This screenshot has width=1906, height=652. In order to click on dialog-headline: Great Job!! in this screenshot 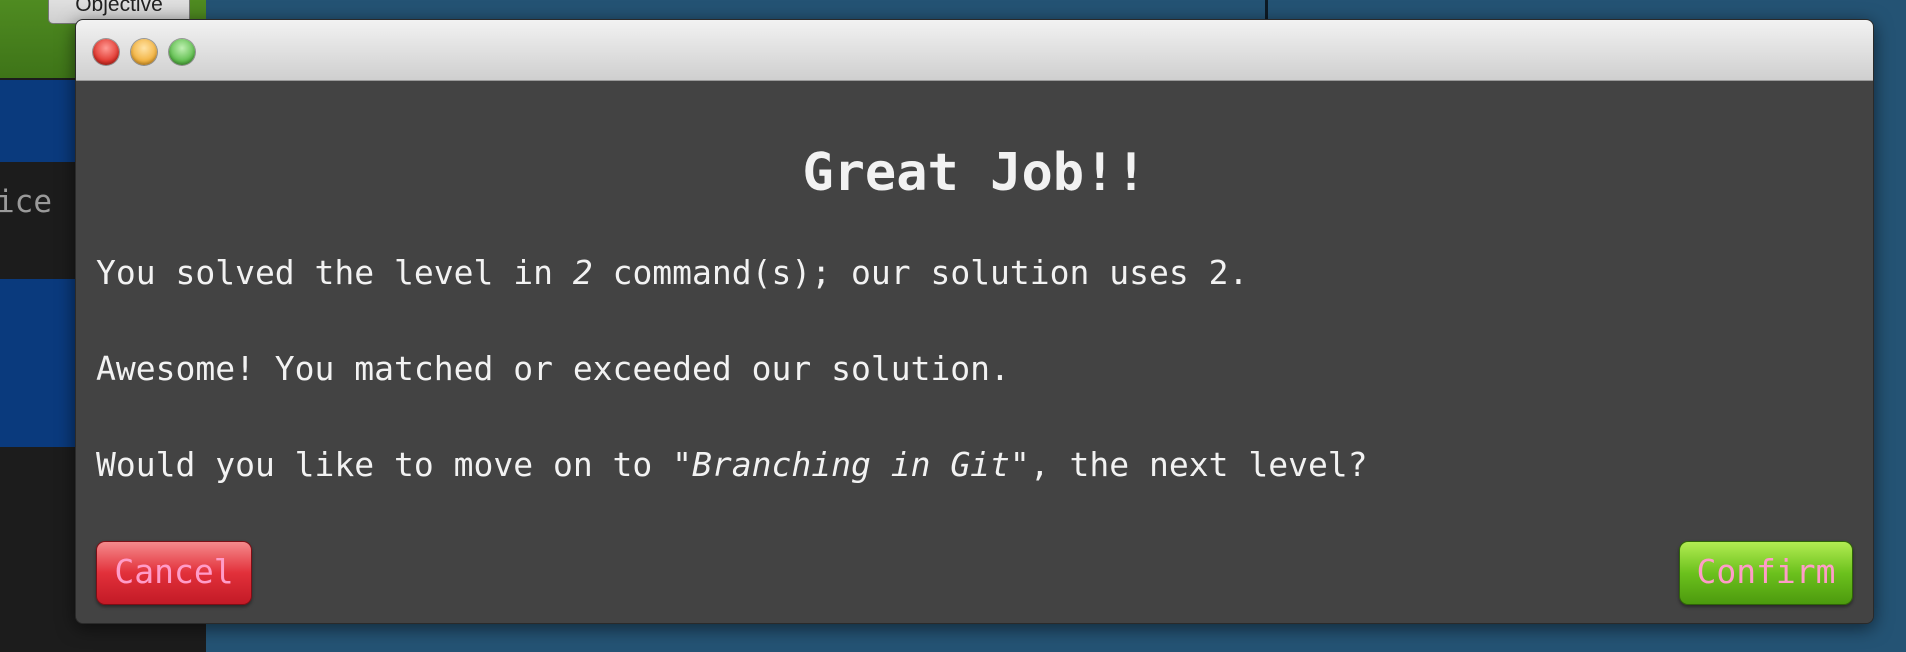, I will do `click(974, 173)`.